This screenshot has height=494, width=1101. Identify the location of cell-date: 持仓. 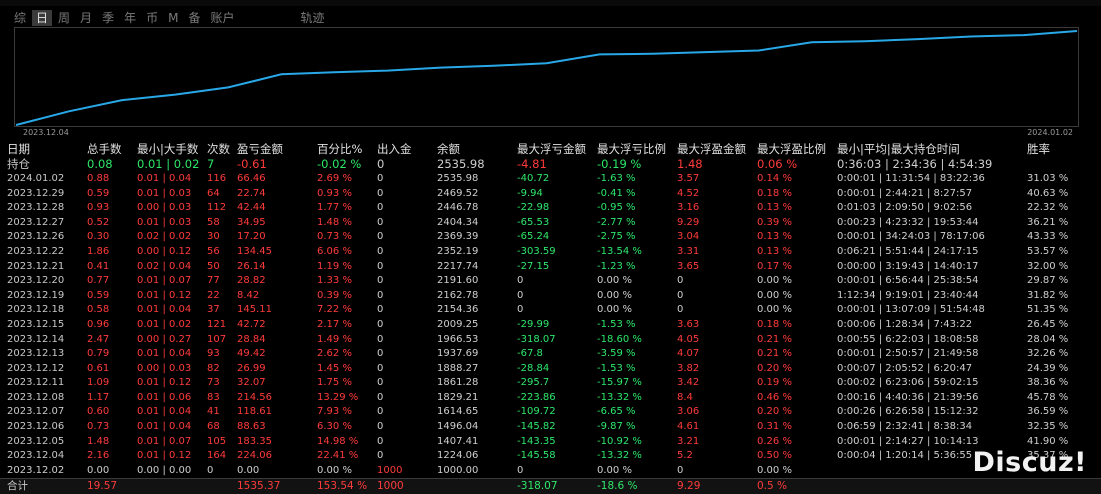
(18, 164).